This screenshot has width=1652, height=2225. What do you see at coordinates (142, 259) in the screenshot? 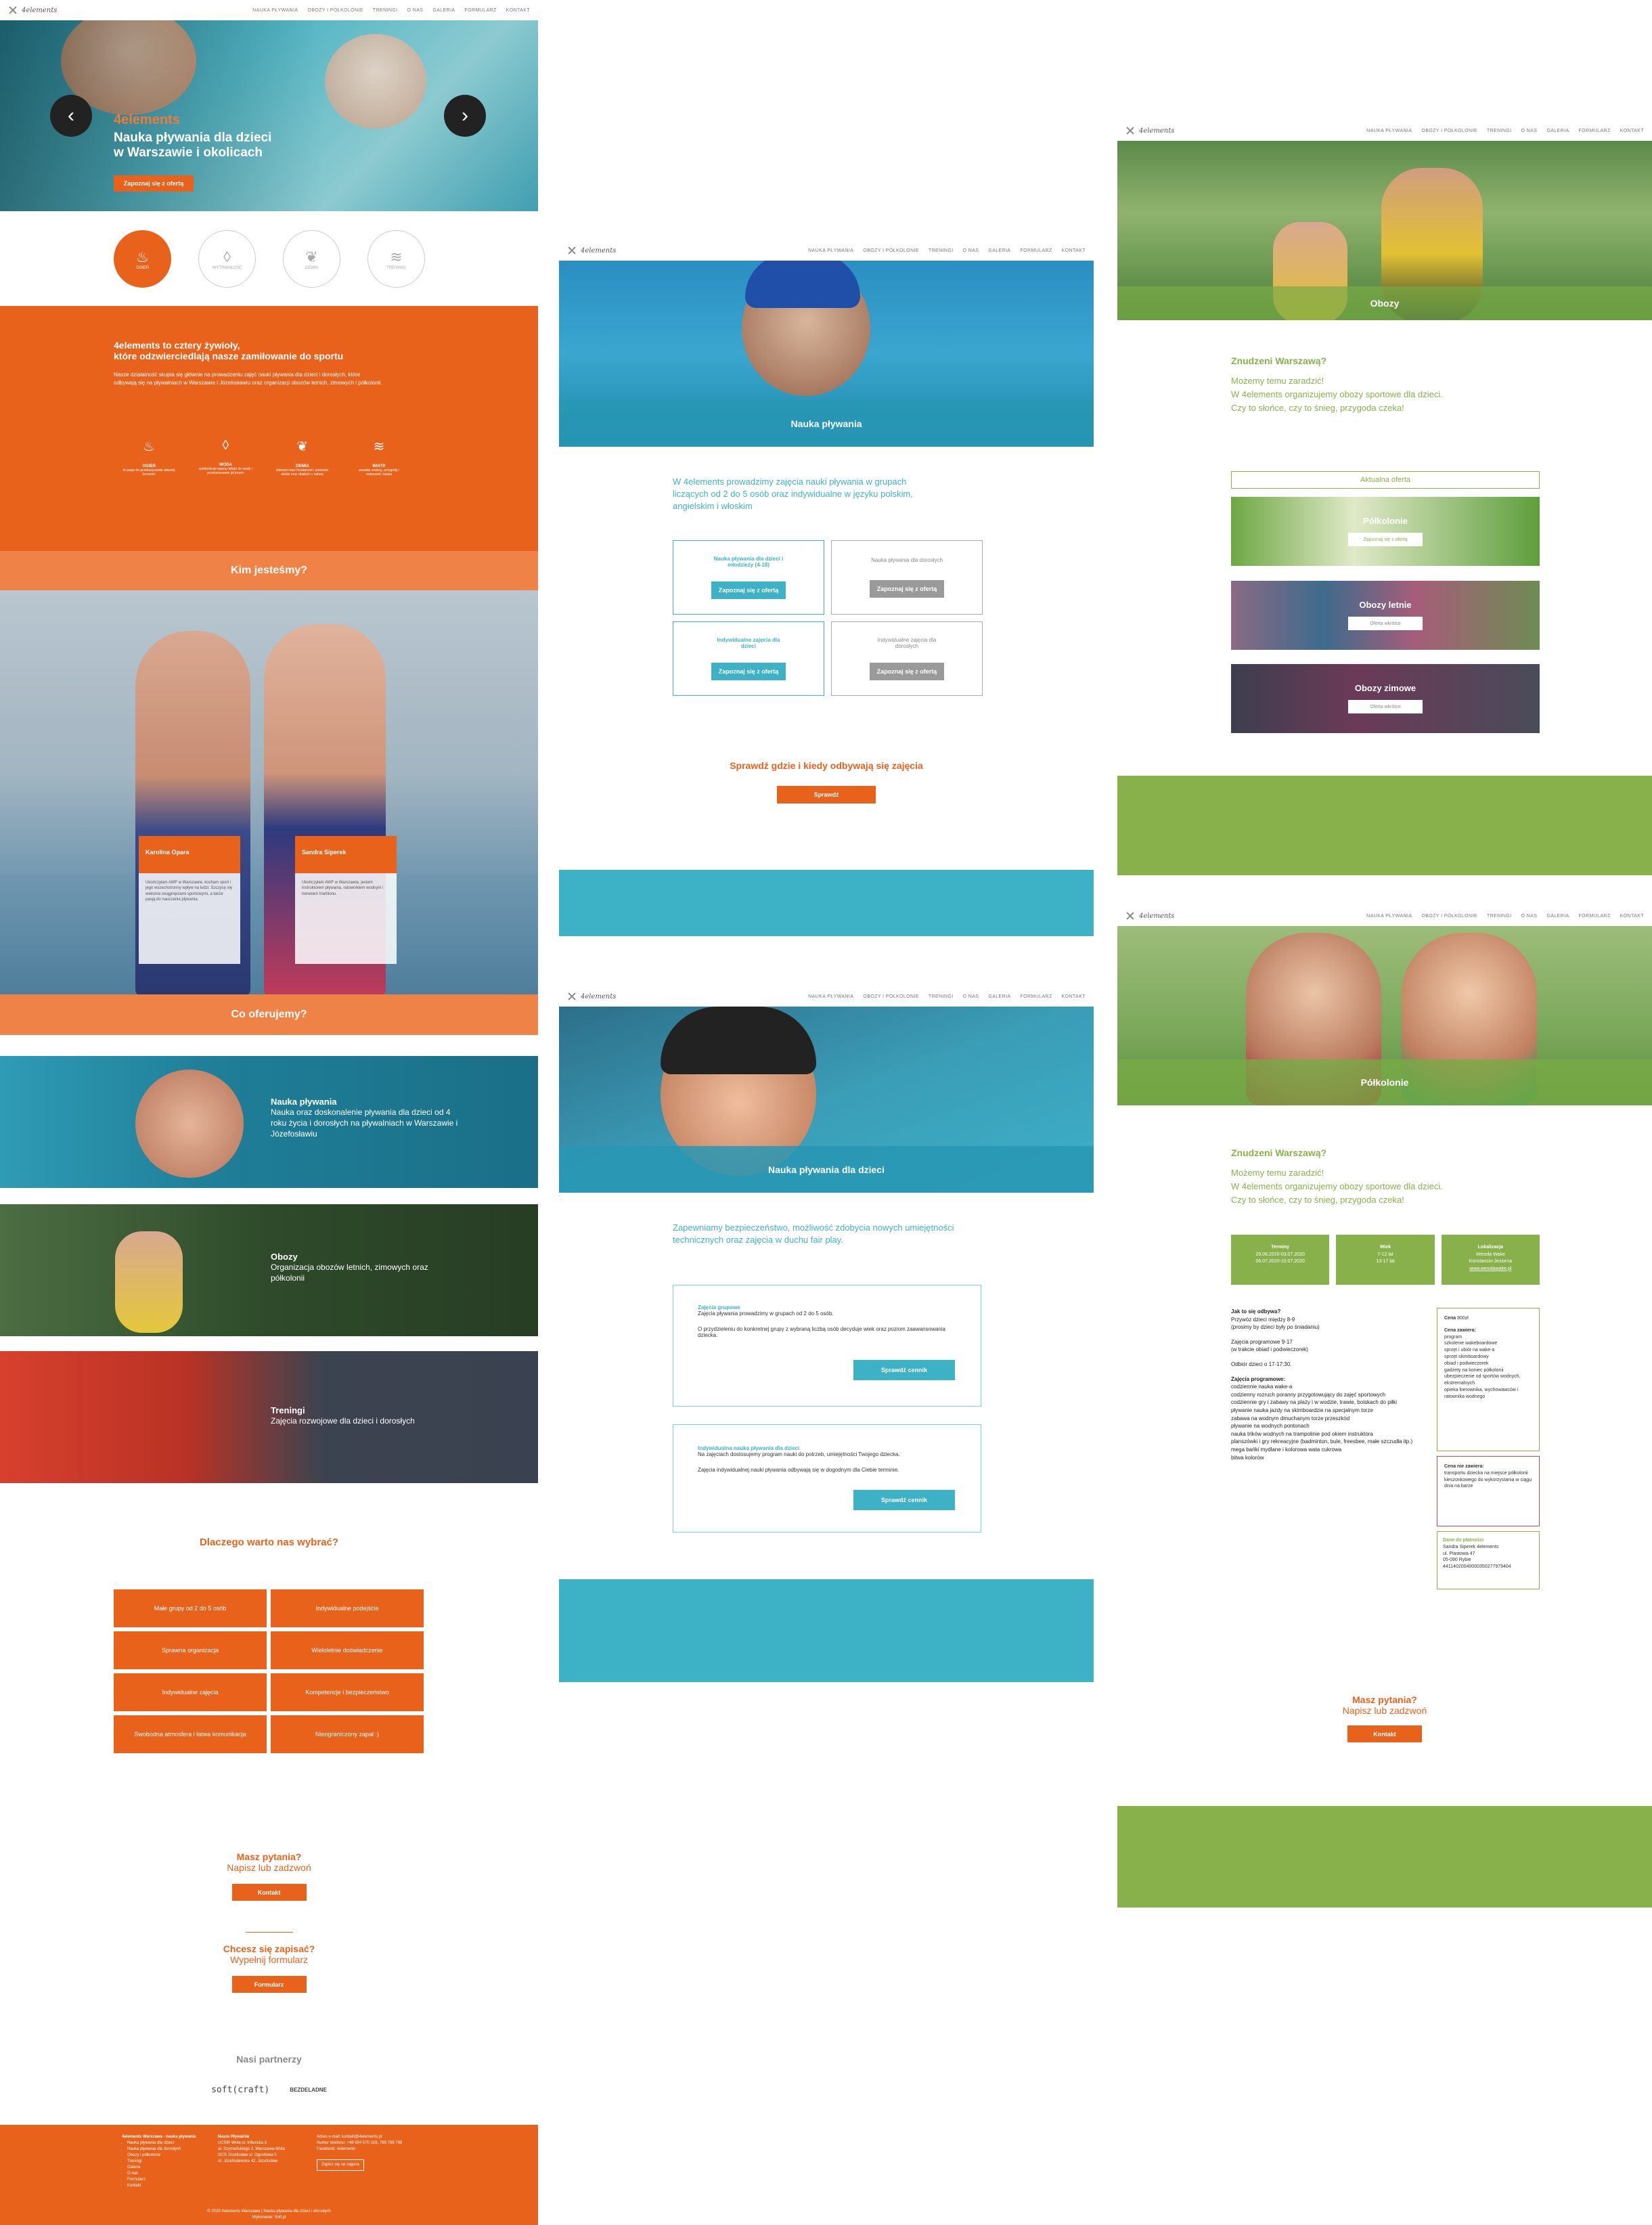
I see `element-fire: ♨ OGIEŃ` at bounding box center [142, 259].